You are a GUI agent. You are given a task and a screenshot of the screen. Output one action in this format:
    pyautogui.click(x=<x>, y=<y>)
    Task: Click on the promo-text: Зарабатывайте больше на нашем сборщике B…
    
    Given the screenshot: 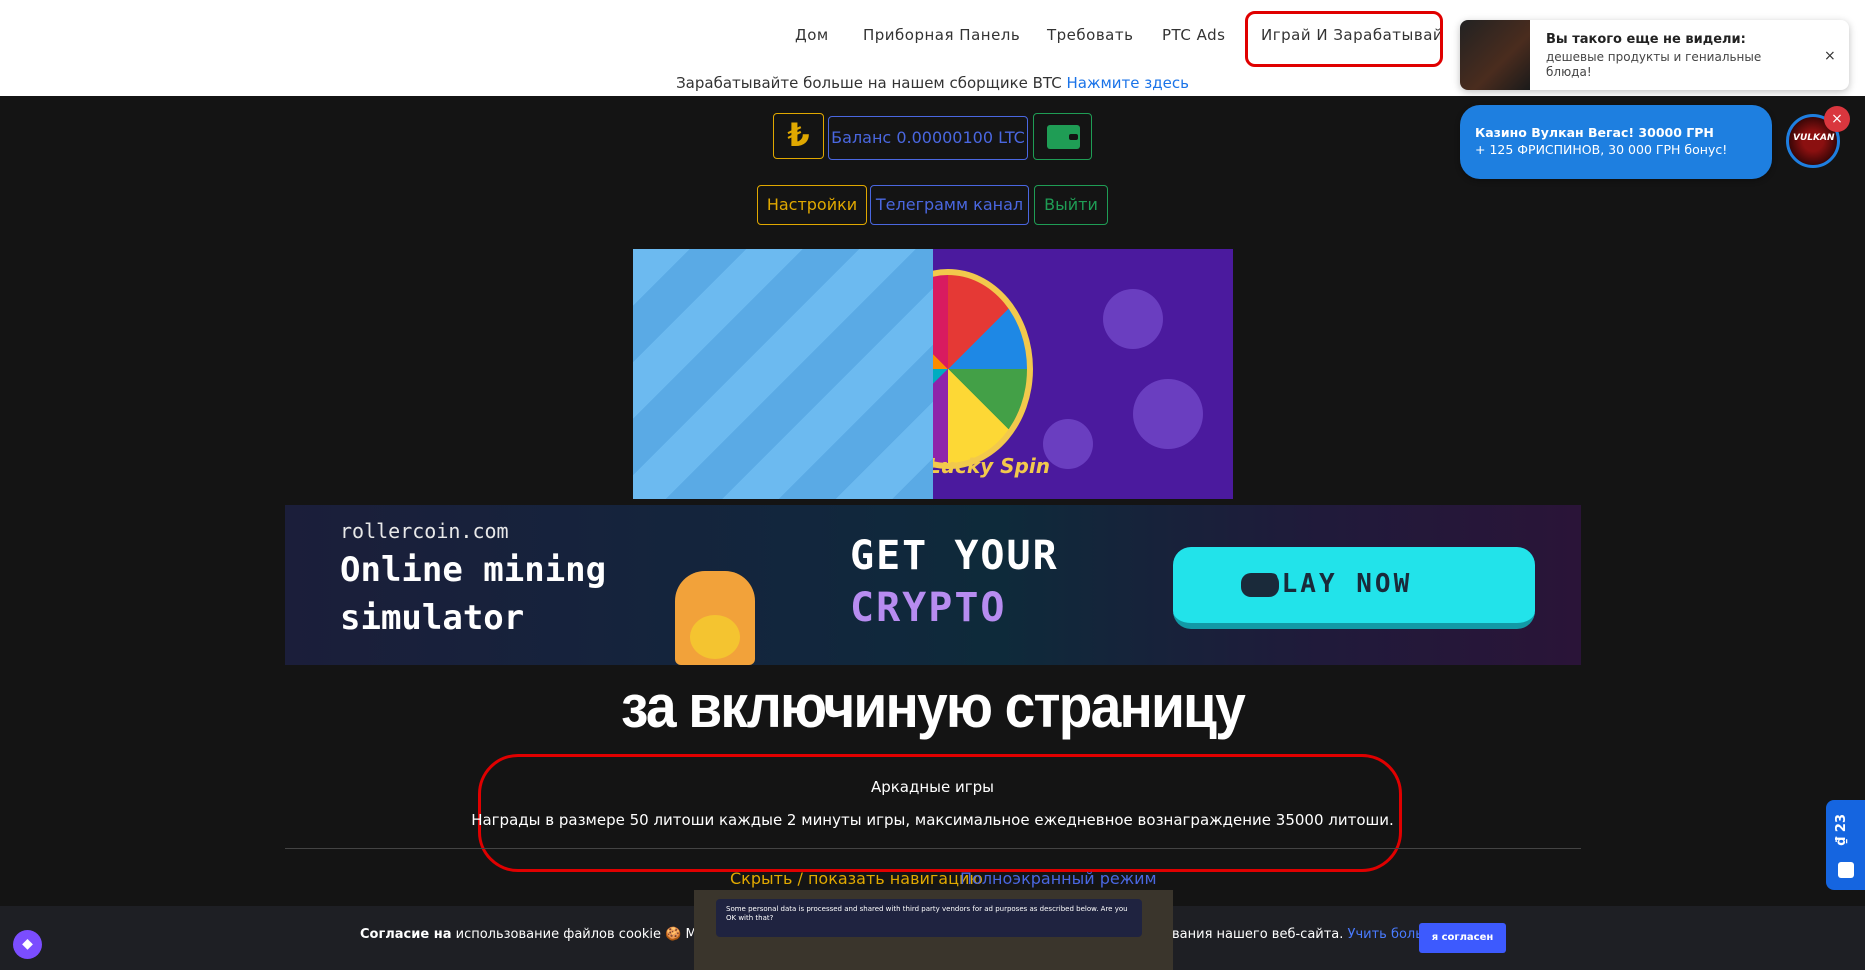 What is the action you would take?
    pyautogui.click(x=869, y=83)
    